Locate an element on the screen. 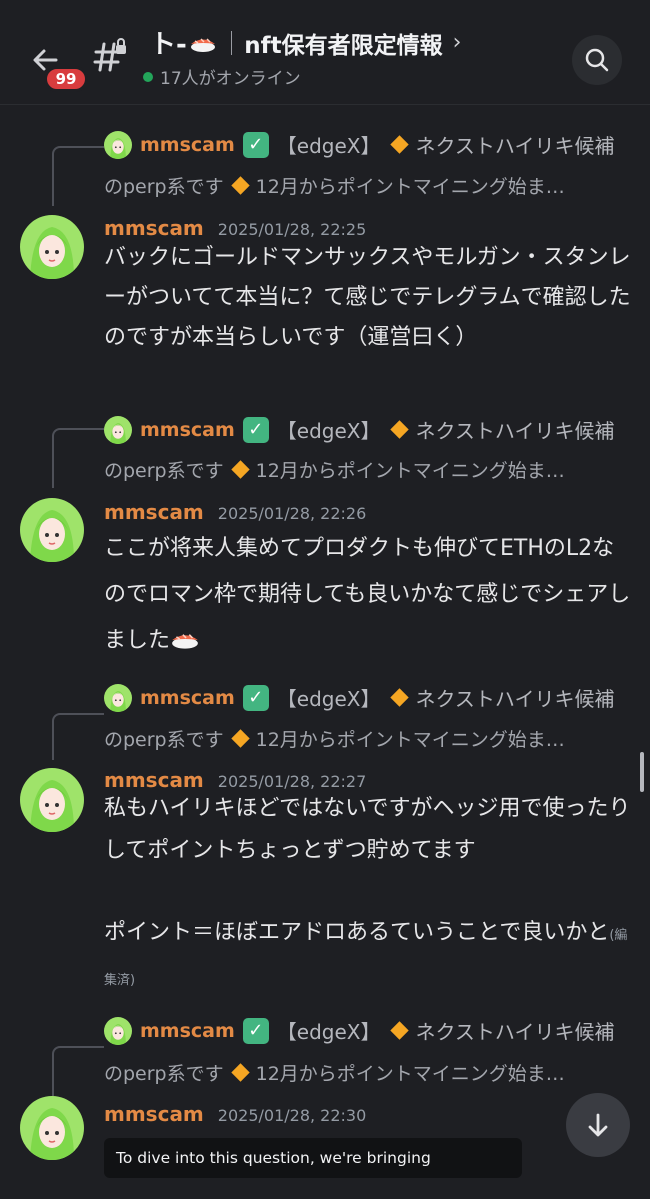 Image resolution: width=650 pixels, height=1199 pixels. message-timestamp: 2025/01/28, 22:26 is located at coordinates (292, 513).